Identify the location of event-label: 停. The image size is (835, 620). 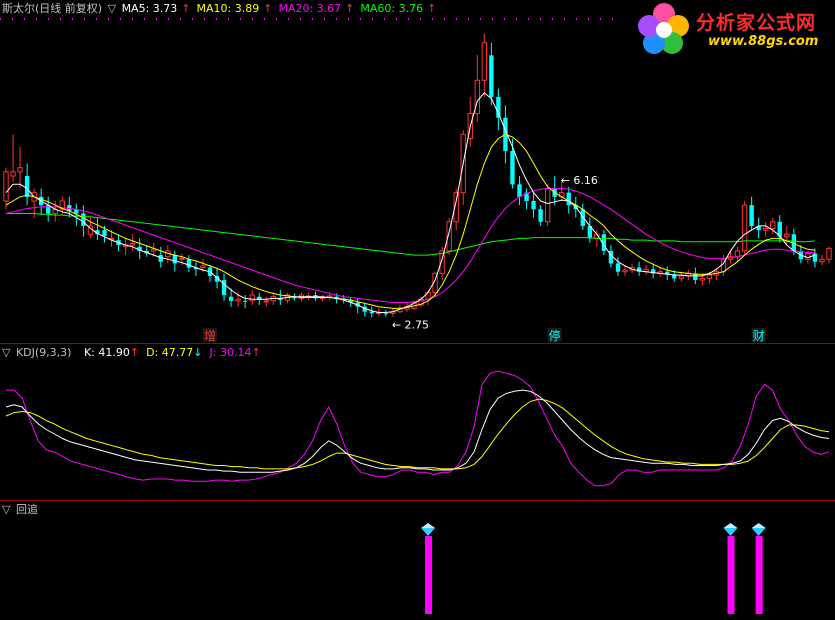
(555, 335).